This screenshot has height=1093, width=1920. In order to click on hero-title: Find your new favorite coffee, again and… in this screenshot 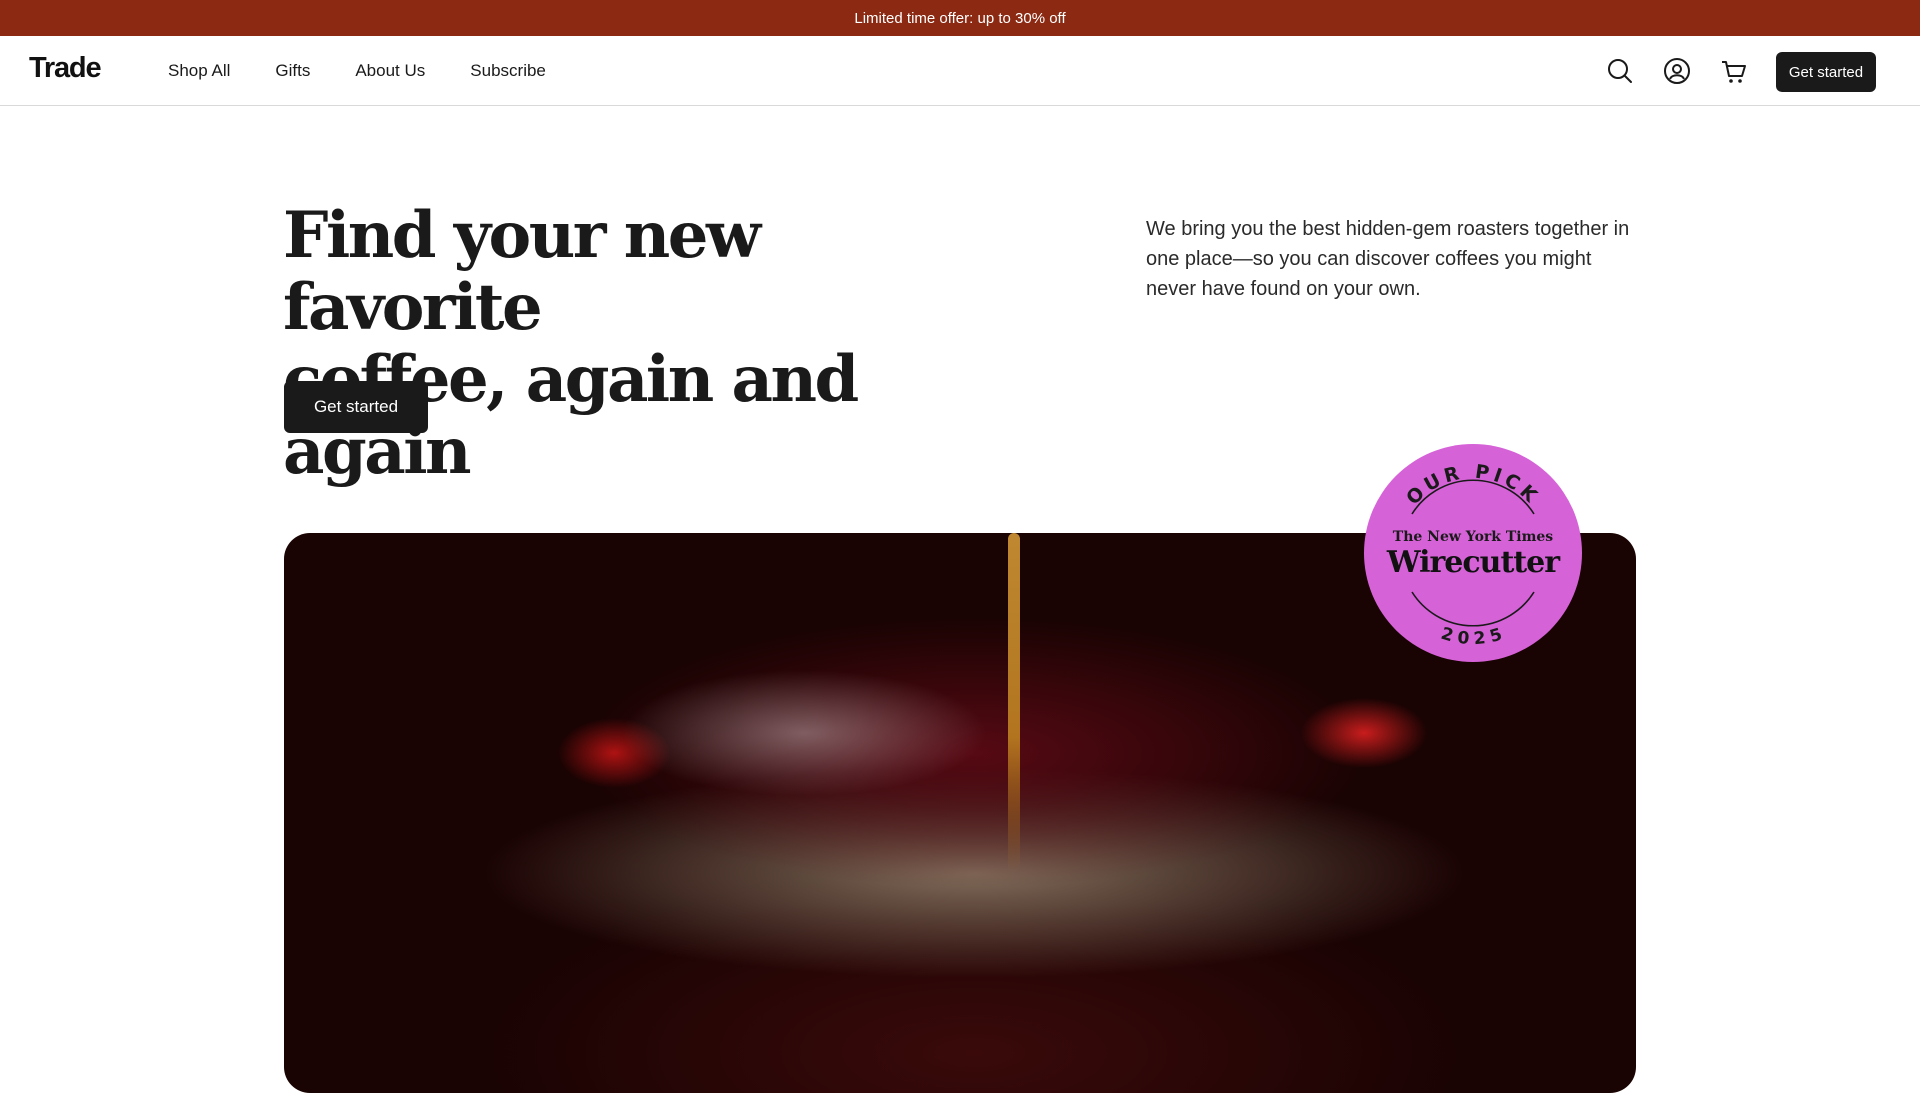, I will do `click(643, 344)`.